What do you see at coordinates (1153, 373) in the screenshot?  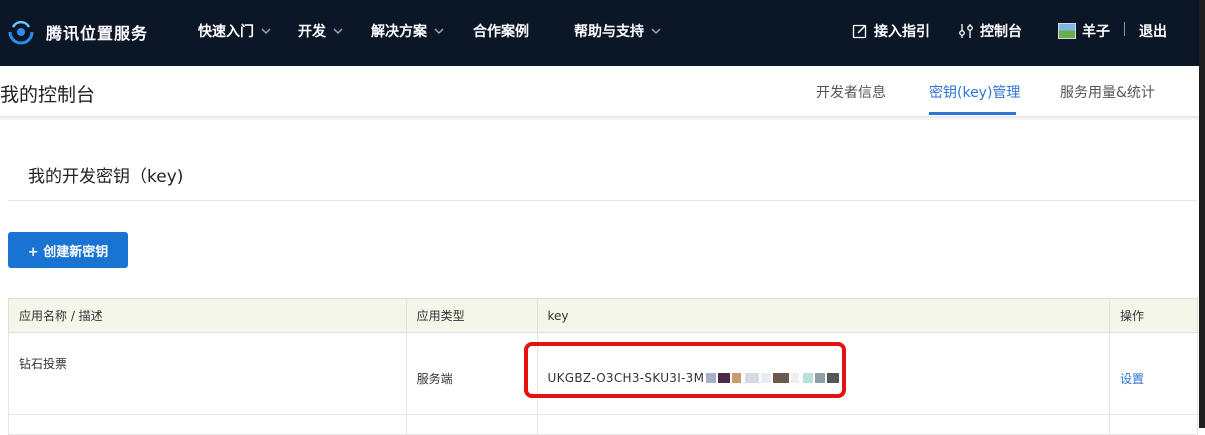 I see `action-cell: 设置` at bounding box center [1153, 373].